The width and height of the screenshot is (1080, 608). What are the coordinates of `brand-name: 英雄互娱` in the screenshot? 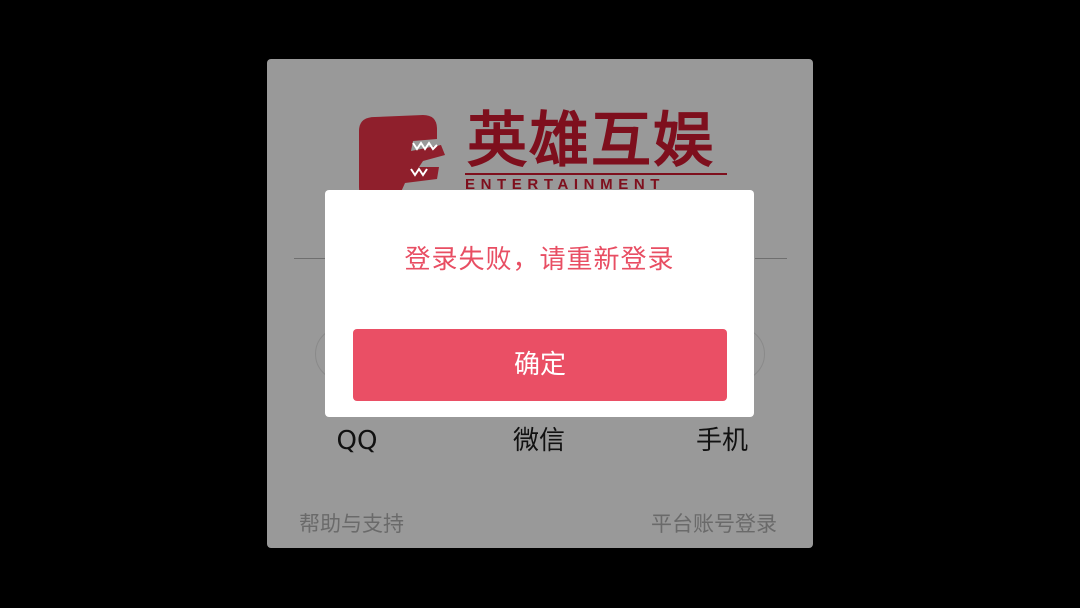 It's located at (591, 141).